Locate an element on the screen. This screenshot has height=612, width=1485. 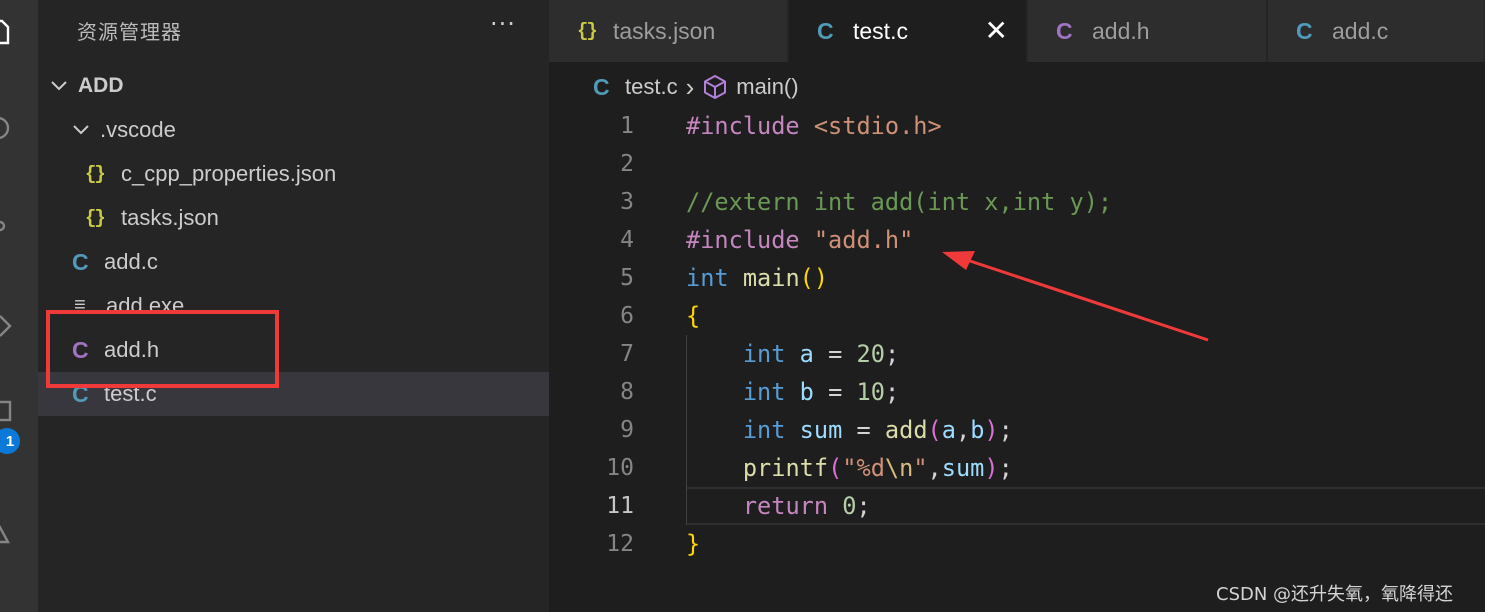
tab-label: tasks.json is located at coordinates (664, 30).